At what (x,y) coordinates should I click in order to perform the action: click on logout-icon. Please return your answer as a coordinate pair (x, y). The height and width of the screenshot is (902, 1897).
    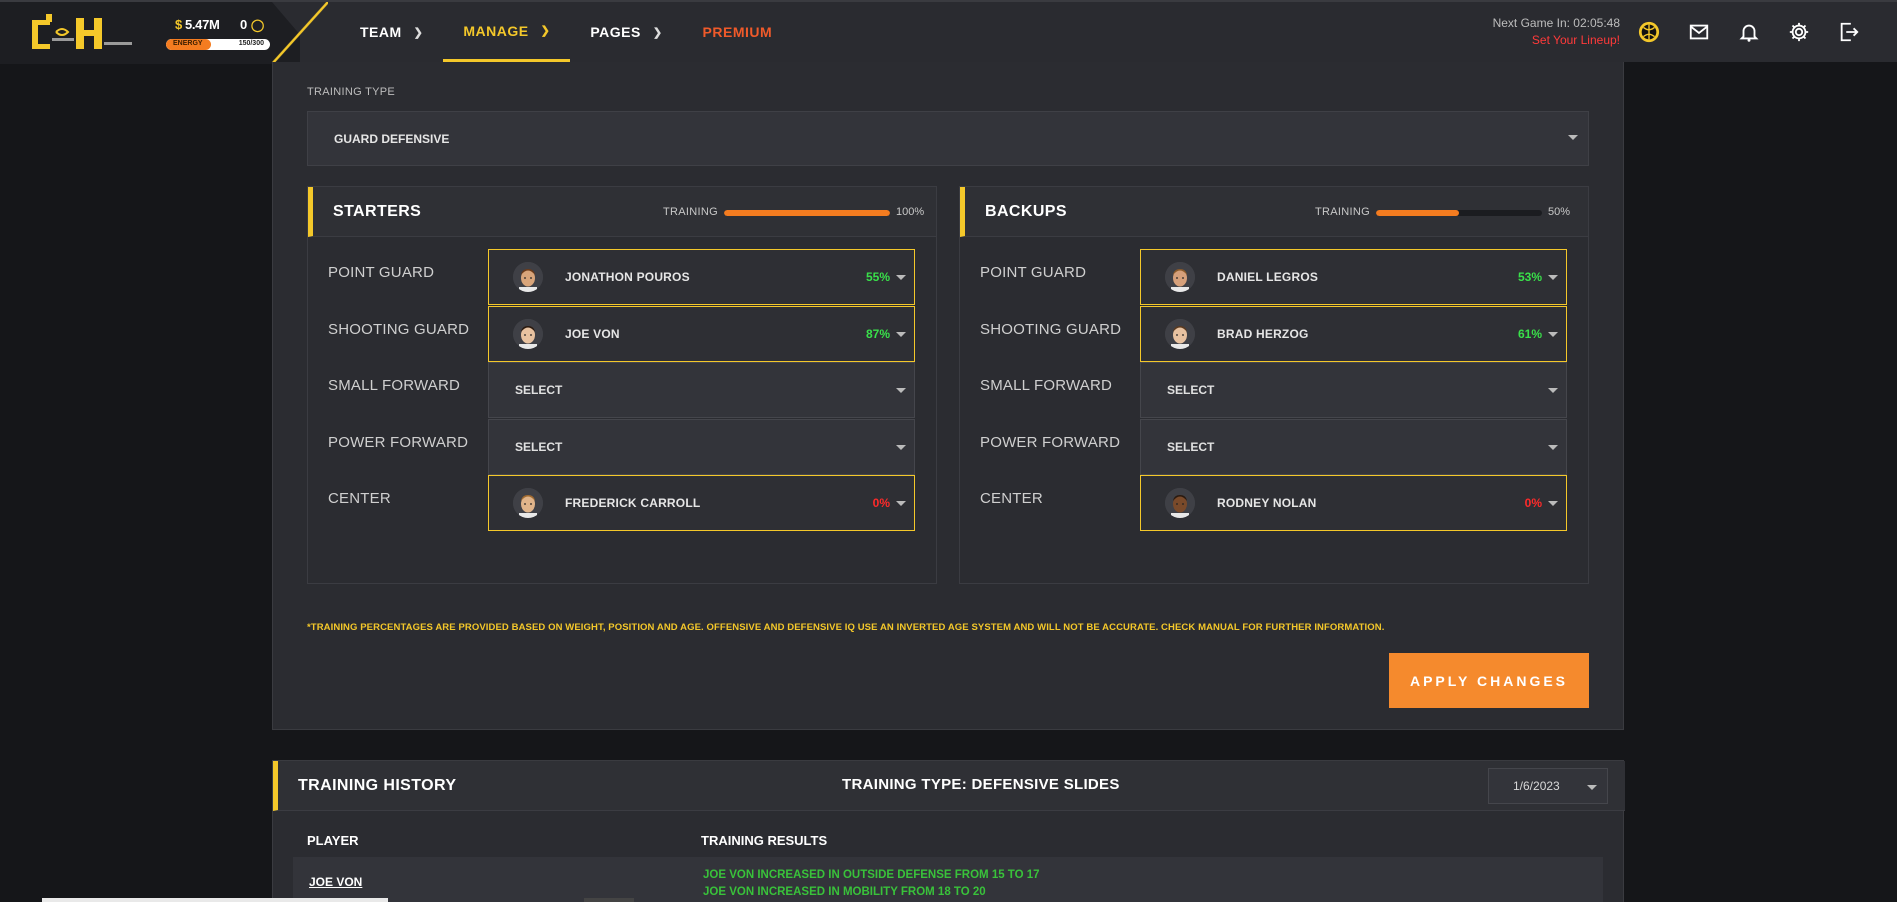
    Looking at the image, I should click on (1849, 32).